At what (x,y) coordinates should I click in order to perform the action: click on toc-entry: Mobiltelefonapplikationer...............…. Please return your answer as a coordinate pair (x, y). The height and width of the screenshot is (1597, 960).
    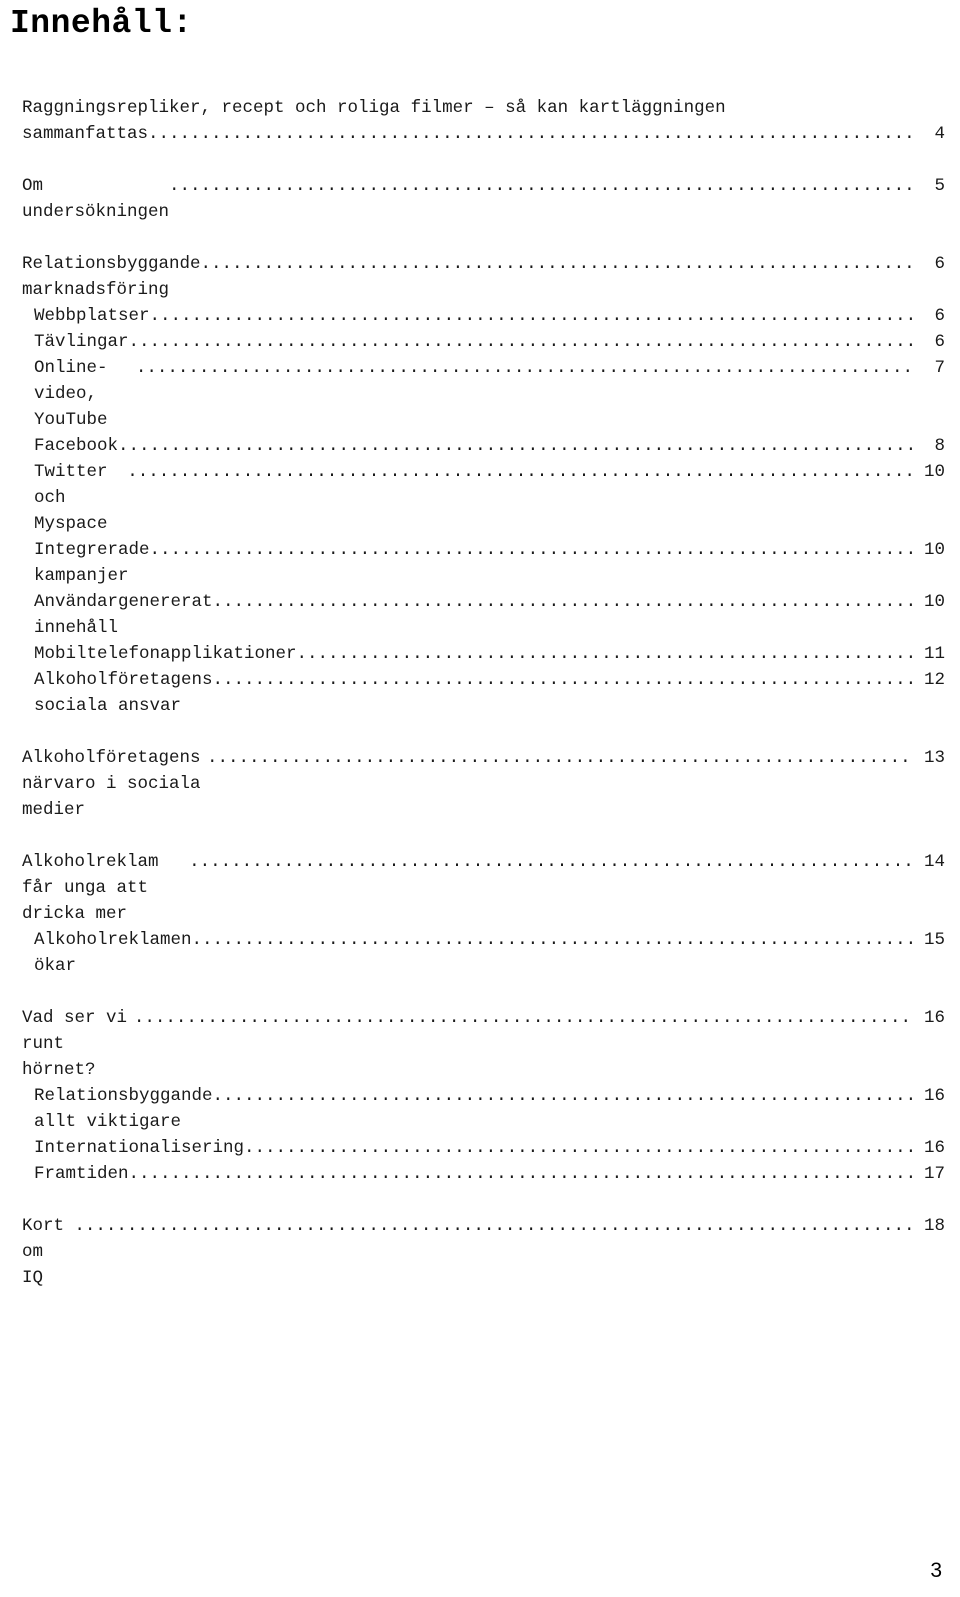
    Looking at the image, I should click on (480, 654).